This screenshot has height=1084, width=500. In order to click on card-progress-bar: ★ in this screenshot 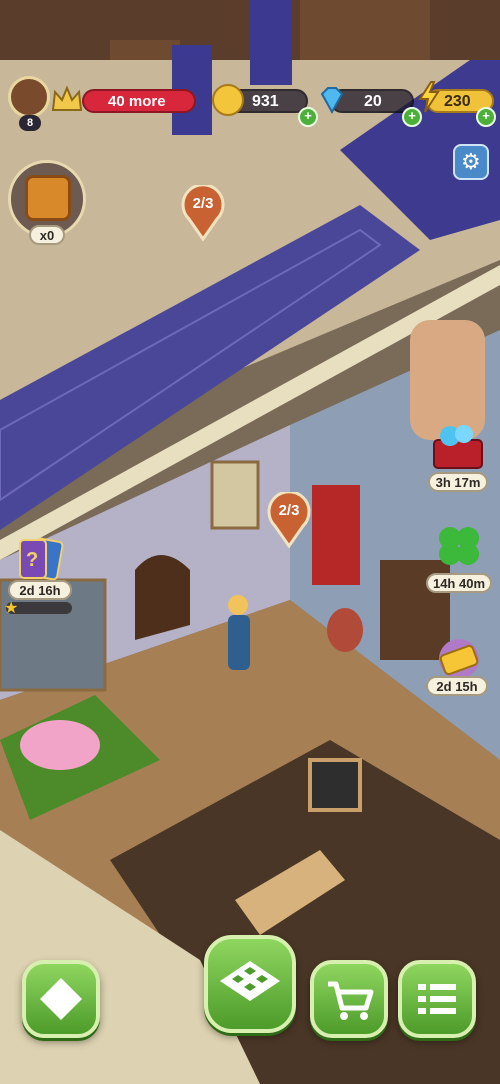, I will do `click(38, 608)`.